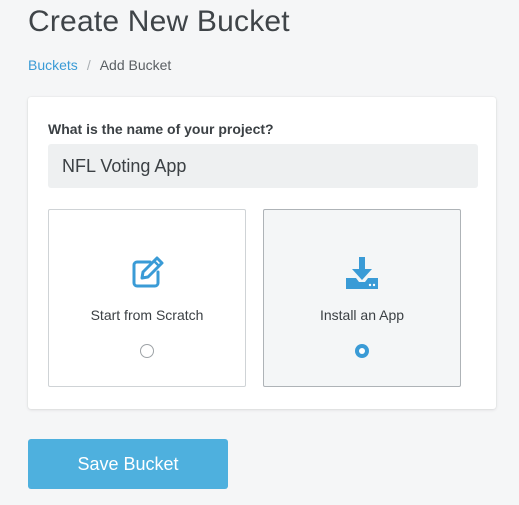  What do you see at coordinates (53, 65) in the screenshot?
I see `breadcrumb-buckets-link: Buckets` at bounding box center [53, 65].